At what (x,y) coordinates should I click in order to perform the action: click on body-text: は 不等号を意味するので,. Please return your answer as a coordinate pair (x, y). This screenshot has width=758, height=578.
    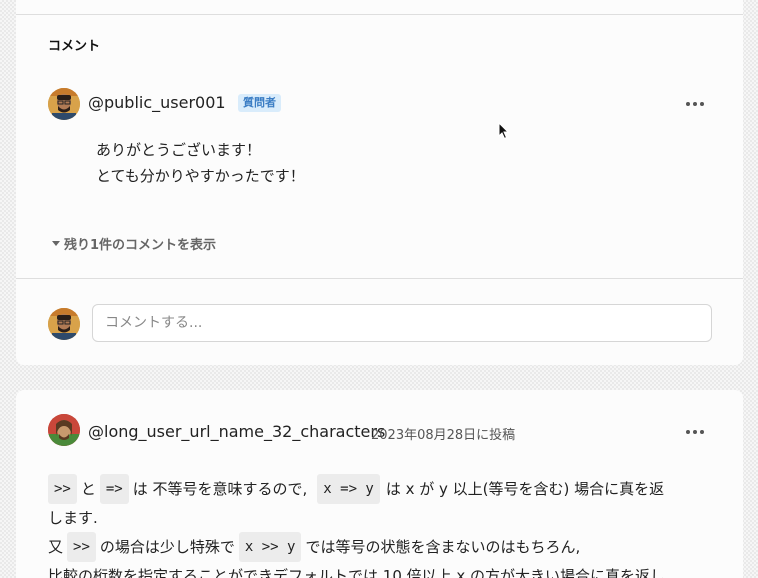
    Looking at the image, I should click on (220, 489).